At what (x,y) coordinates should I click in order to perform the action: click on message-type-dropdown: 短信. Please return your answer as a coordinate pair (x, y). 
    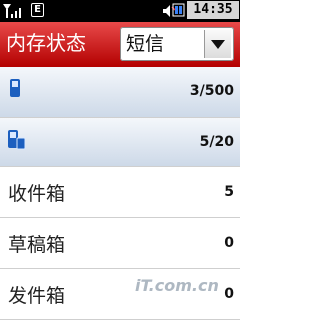
    Looking at the image, I should click on (177, 44).